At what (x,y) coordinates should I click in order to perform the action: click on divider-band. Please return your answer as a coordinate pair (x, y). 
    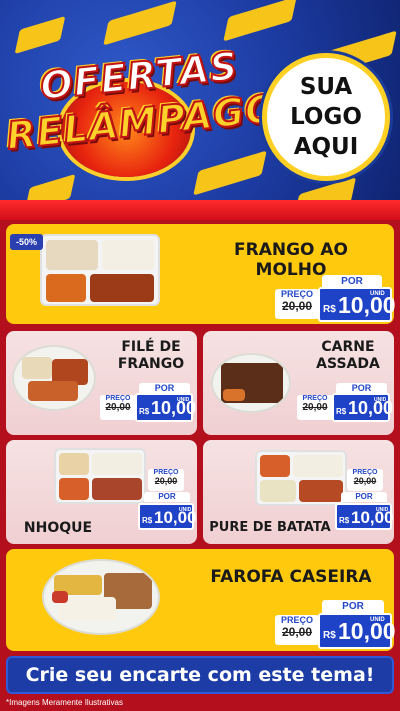
    Looking at the image, I should click on (200, 210).